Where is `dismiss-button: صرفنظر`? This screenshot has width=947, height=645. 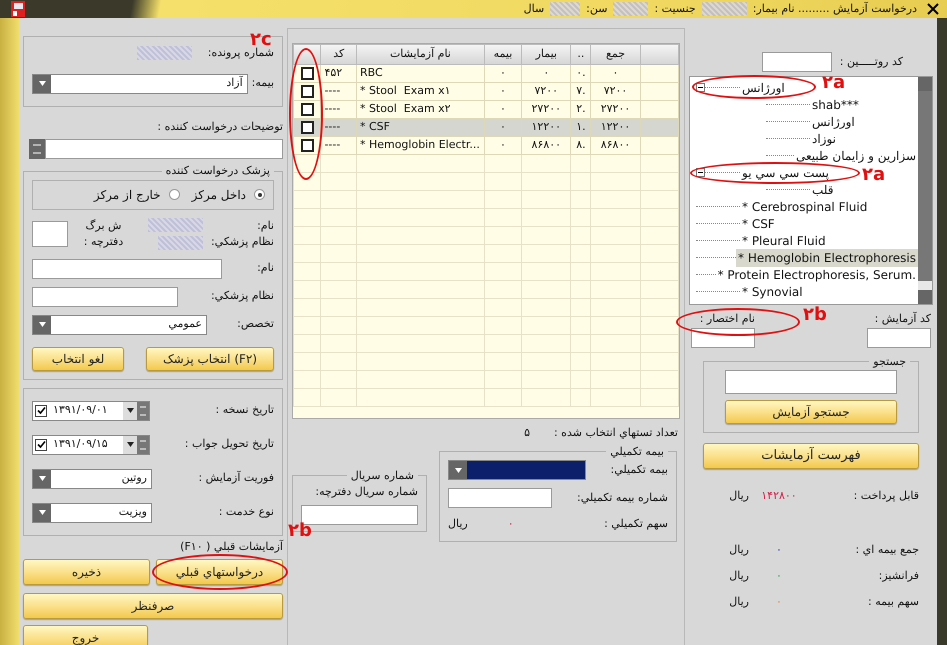 dismiss-button: صرفنظر is located at coordinates (153, 606).